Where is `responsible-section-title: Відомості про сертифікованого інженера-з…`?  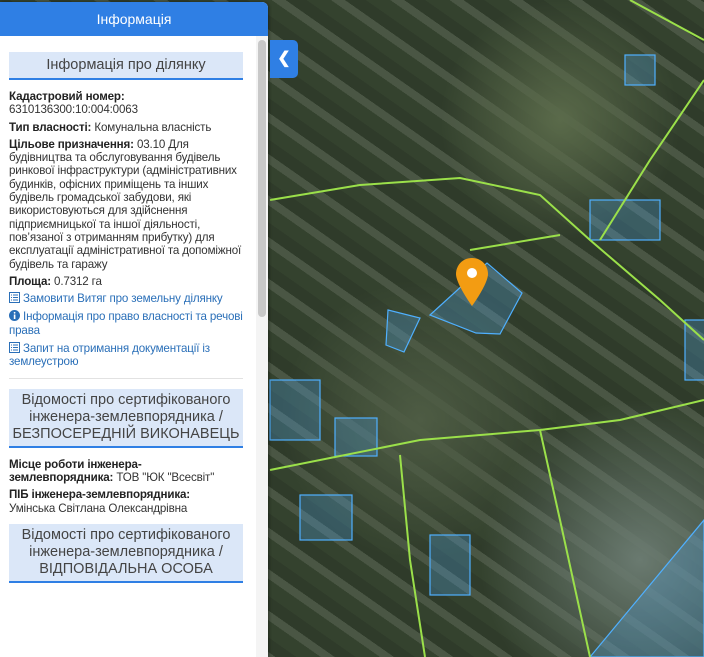 responsible-section-title: Відомості про сертифікованого інженера-з… is located at coordinates (126, 553).